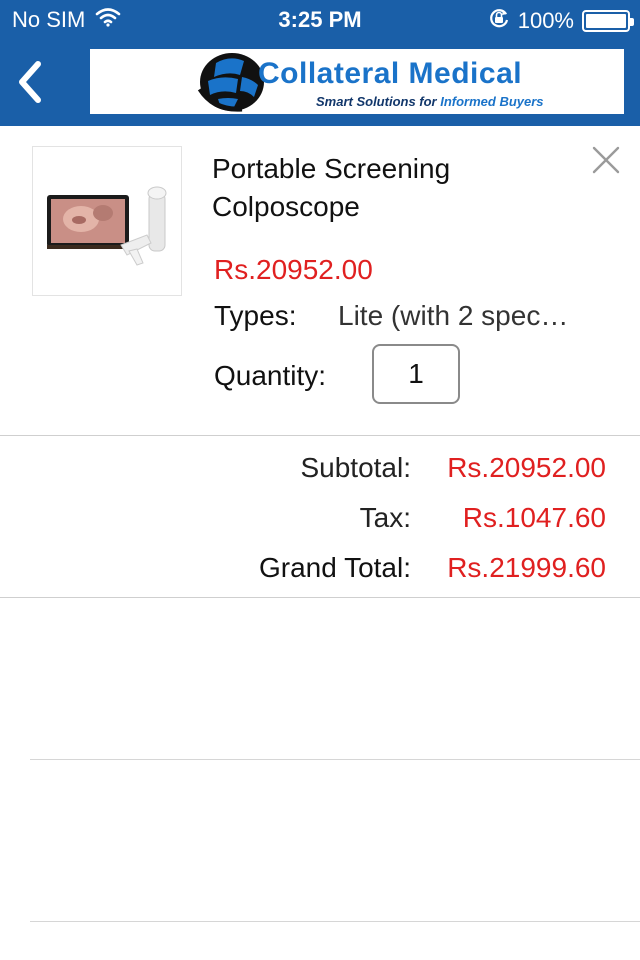 This screenshot has width=640, height=960. I want to click on battery-icon, so click(608, 21).